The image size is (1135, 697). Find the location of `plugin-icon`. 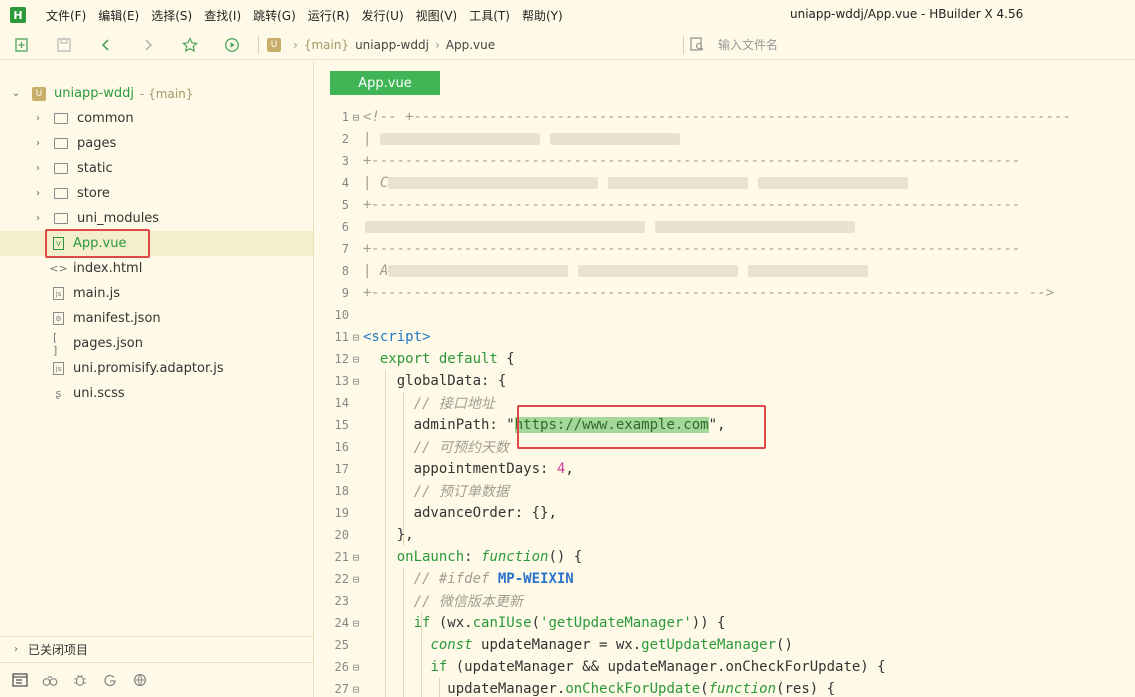

plugin-icon is located at coordinates (140, 680).